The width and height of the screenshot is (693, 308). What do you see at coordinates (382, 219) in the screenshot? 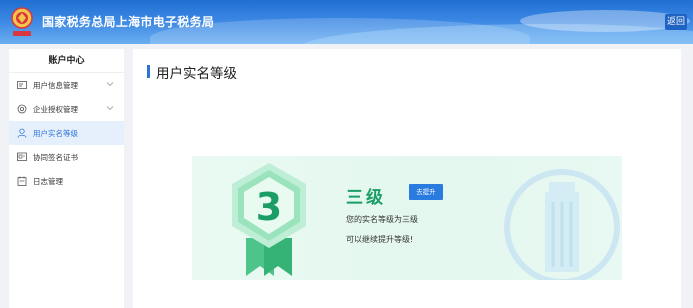
I see `level-description: 您的实名等级为三级` at bounding box center [382, 219].